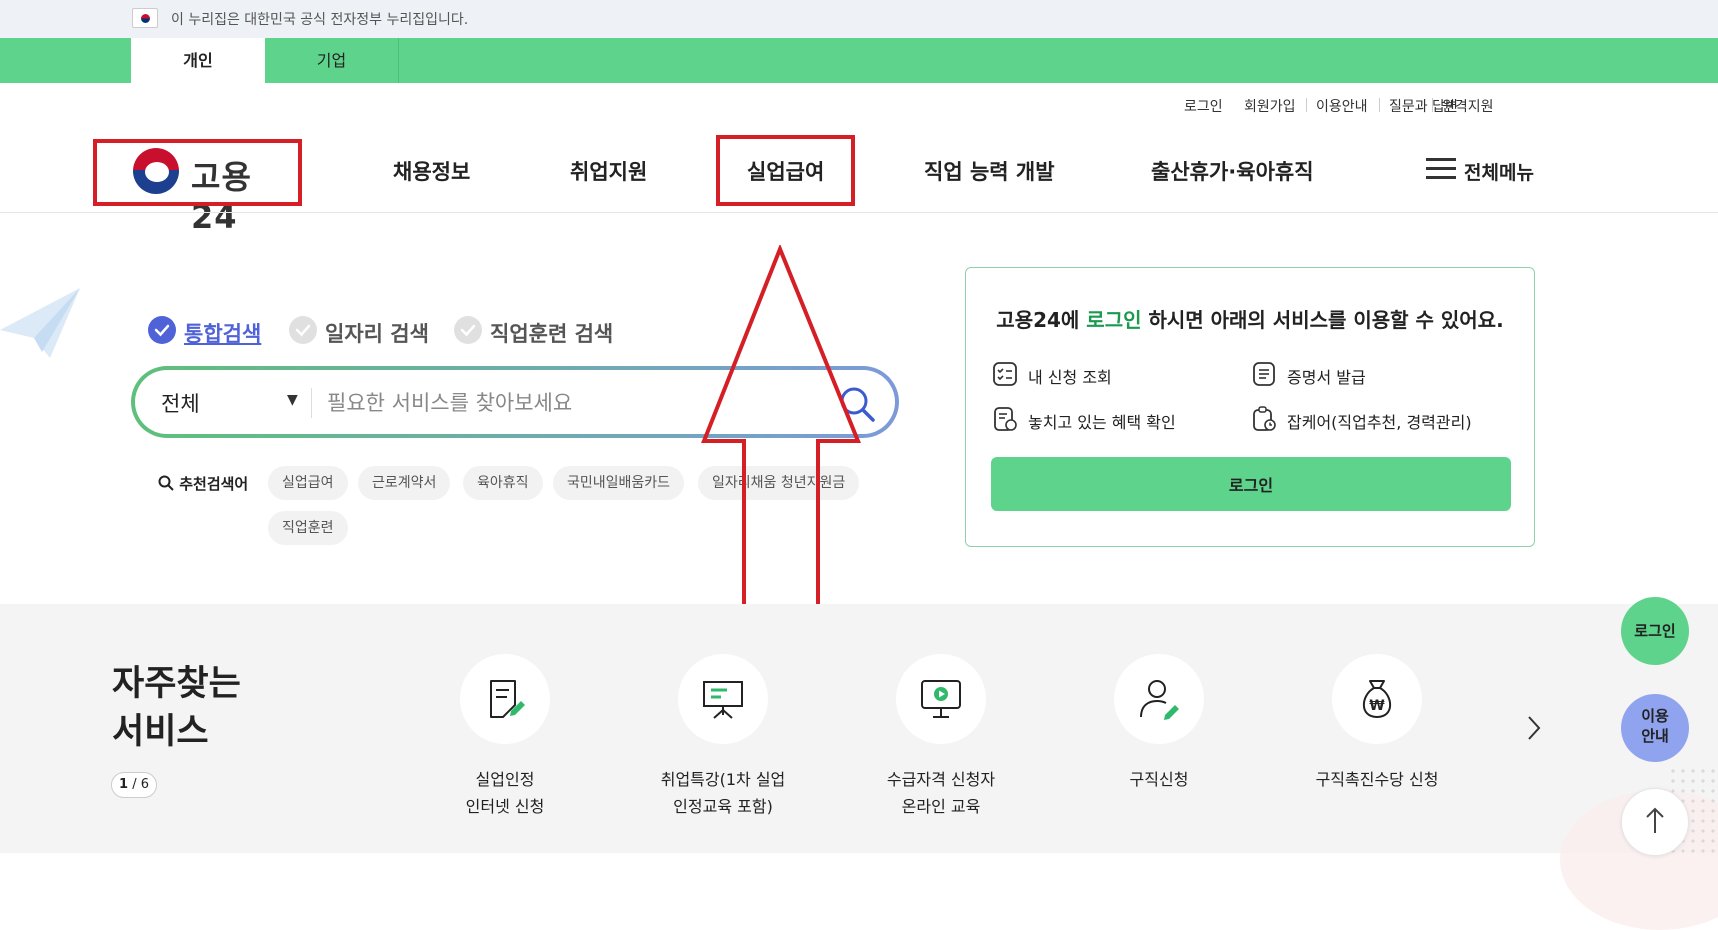 The height and width of the screenshot is (930, 1718). What do you see at coordinates (197, 172) in the screenshot?
I see `annotation-box-logo` at bounding box center [197, 172].